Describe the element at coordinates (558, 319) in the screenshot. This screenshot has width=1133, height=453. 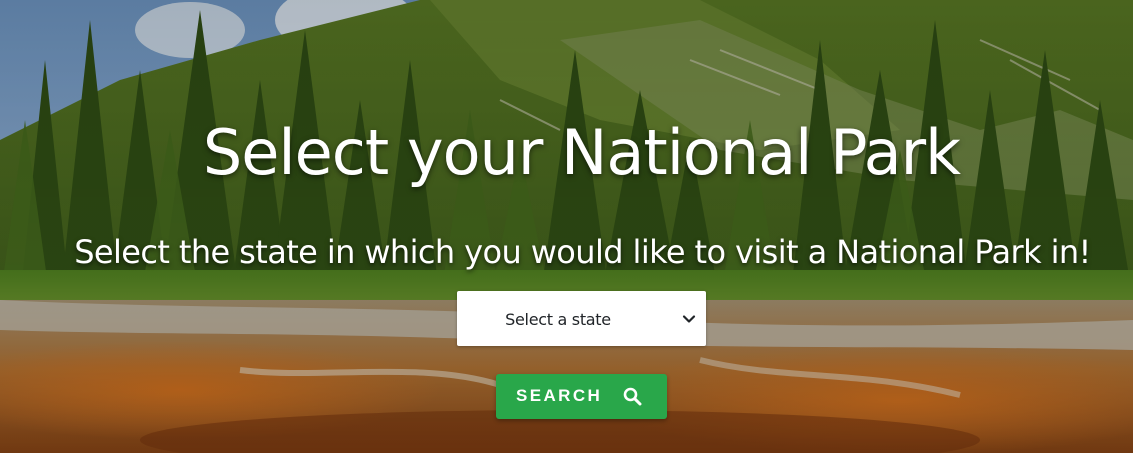
I see `state-select-value: Select a state` at that location.